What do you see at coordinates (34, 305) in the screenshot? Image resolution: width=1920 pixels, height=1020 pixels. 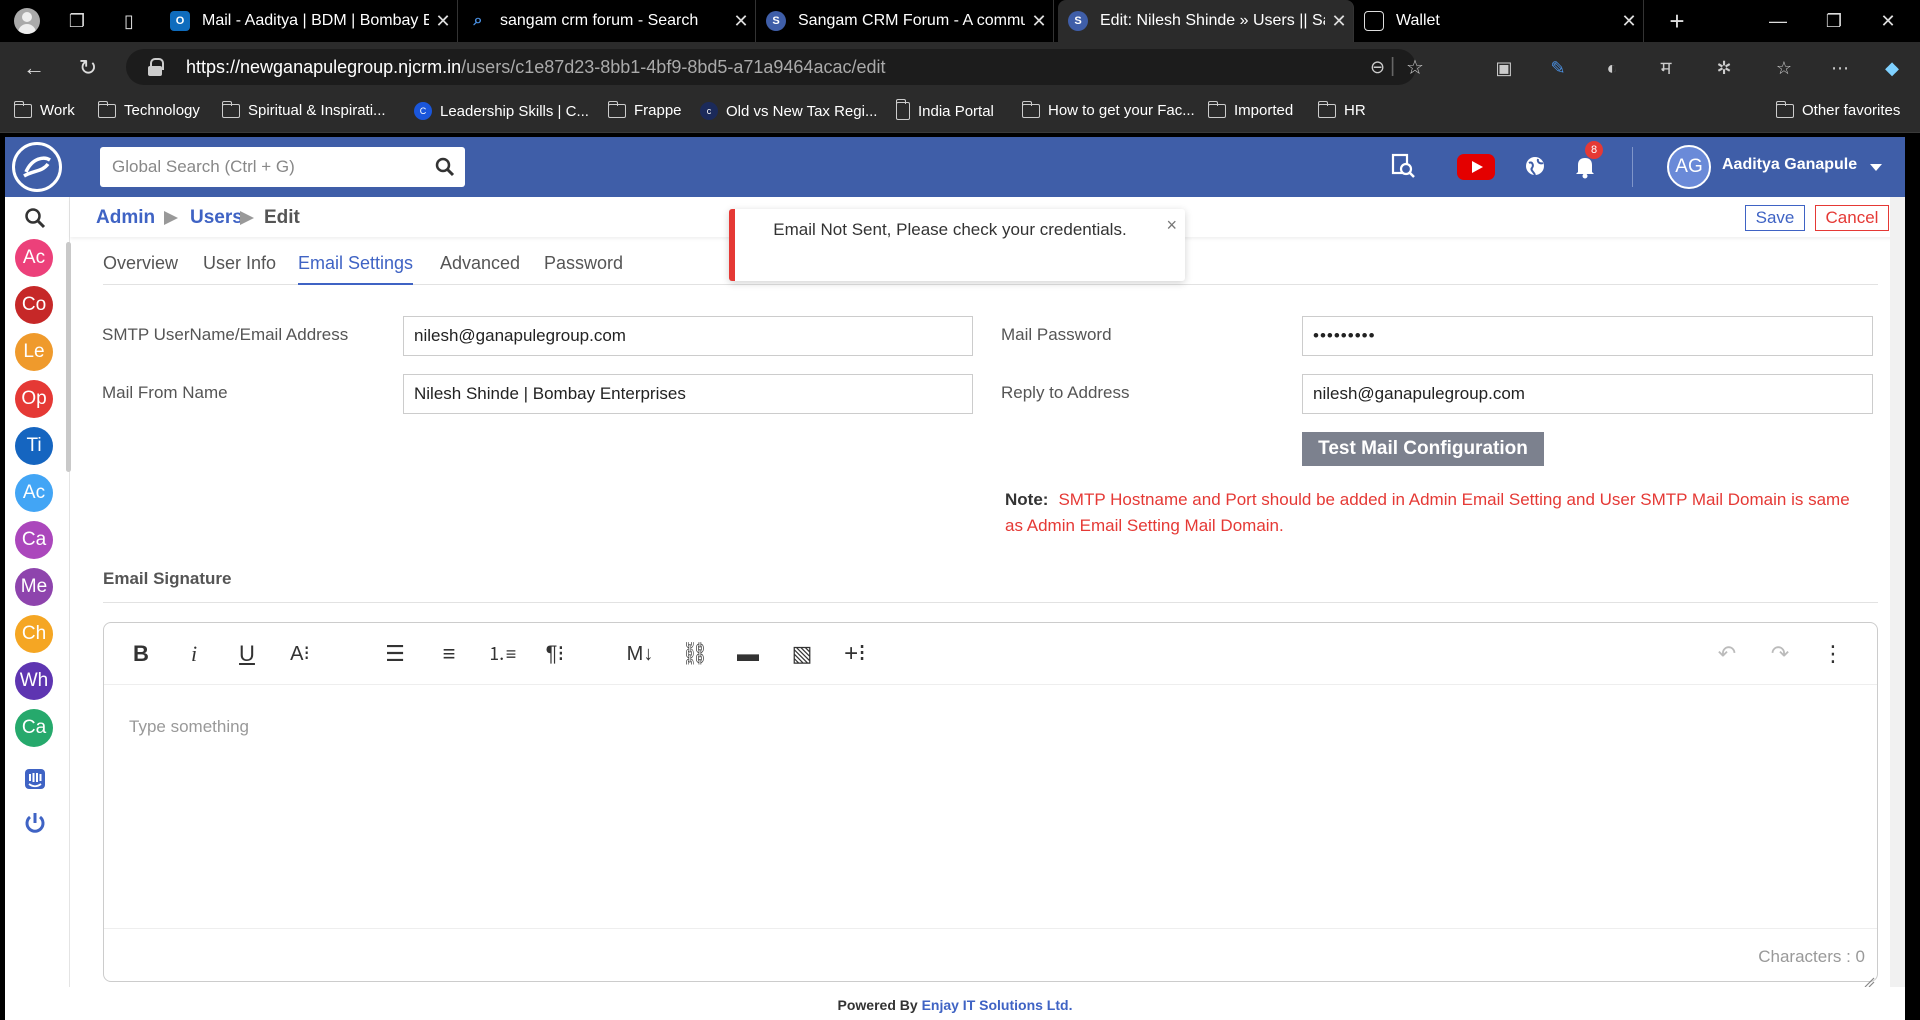 I see `sidebar-item-contacts: Co` at bounding box center [34, 305].